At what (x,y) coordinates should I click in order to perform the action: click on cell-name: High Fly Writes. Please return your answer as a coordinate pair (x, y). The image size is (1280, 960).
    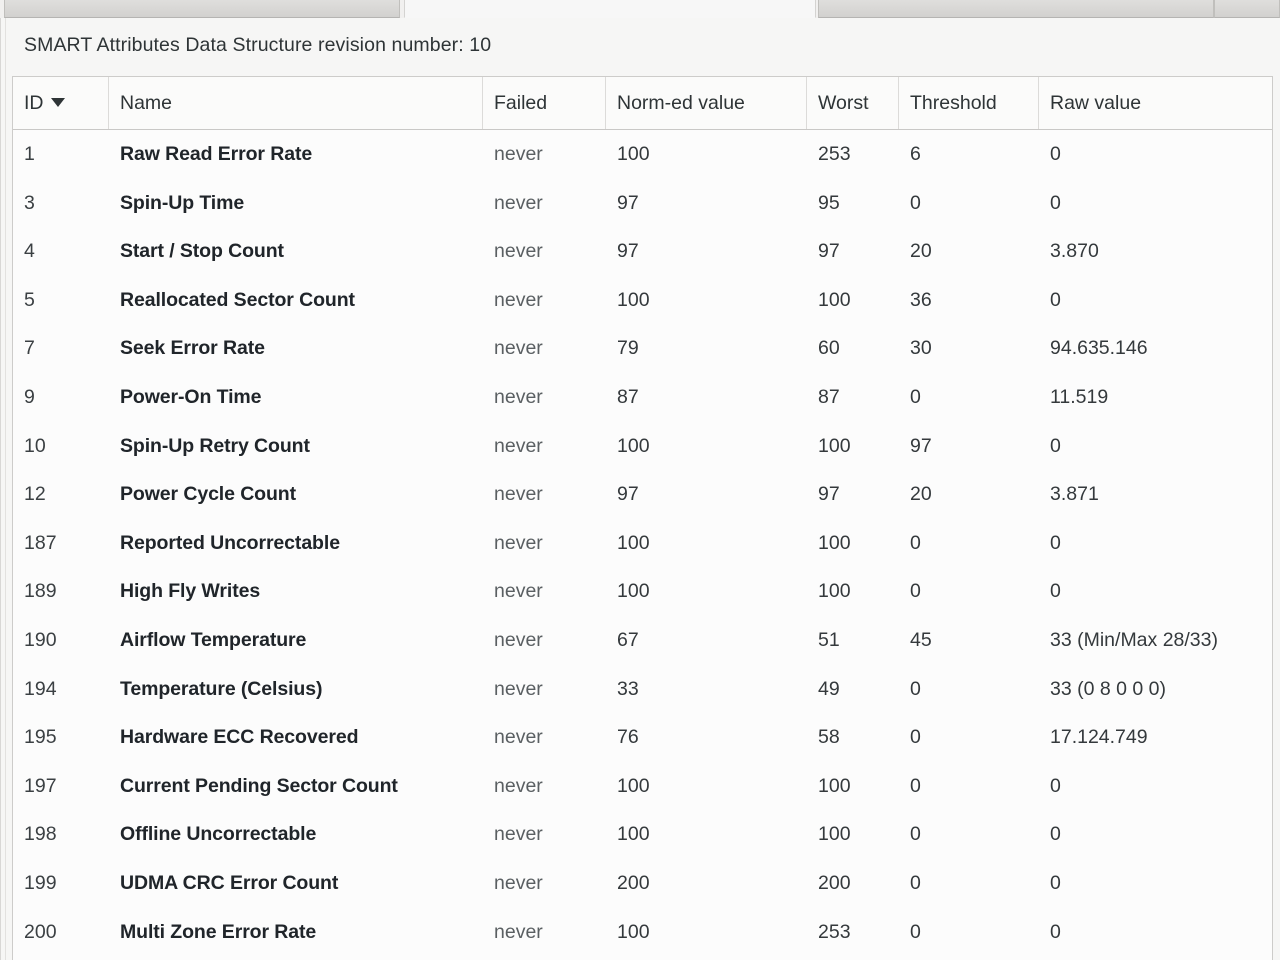
    Looking at the image, I should click on (190, 591).